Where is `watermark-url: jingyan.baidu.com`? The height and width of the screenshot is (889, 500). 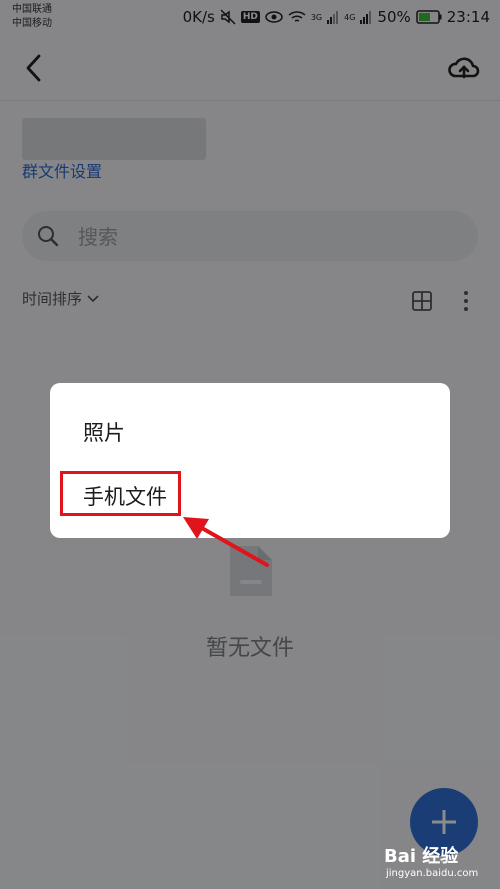 watermark-url: jingyan.baidu.com is located at coordinates (432, 873).